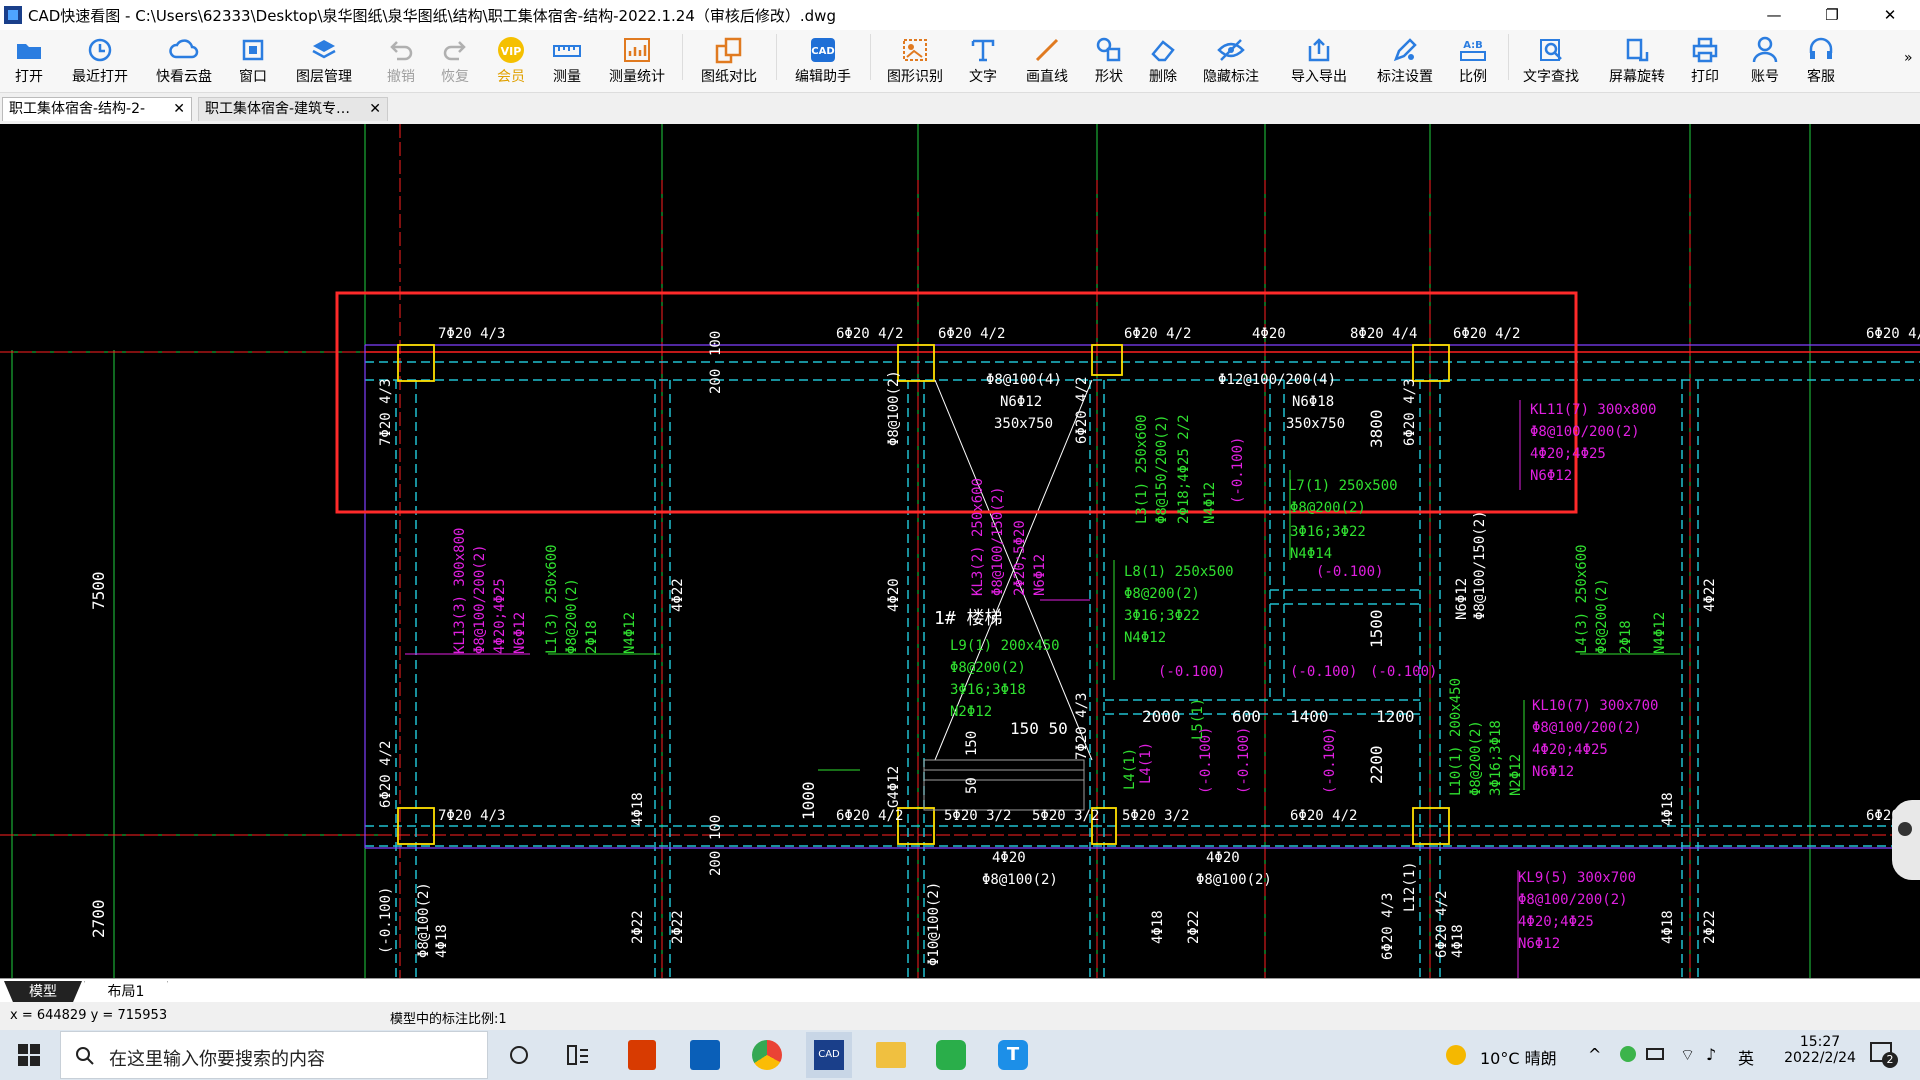 Image resolution: width=1920 pixels, height=1080 pixels. What do you see at coordinates (519, 1057) in the screenshot?
I see `task-view-icon` at bounding box center [519, 1057].